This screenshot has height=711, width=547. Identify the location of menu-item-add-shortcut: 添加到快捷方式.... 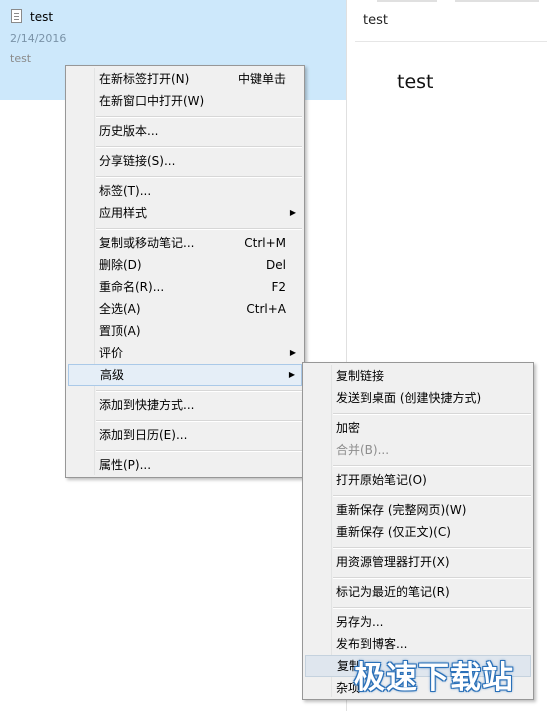
(185, 405).